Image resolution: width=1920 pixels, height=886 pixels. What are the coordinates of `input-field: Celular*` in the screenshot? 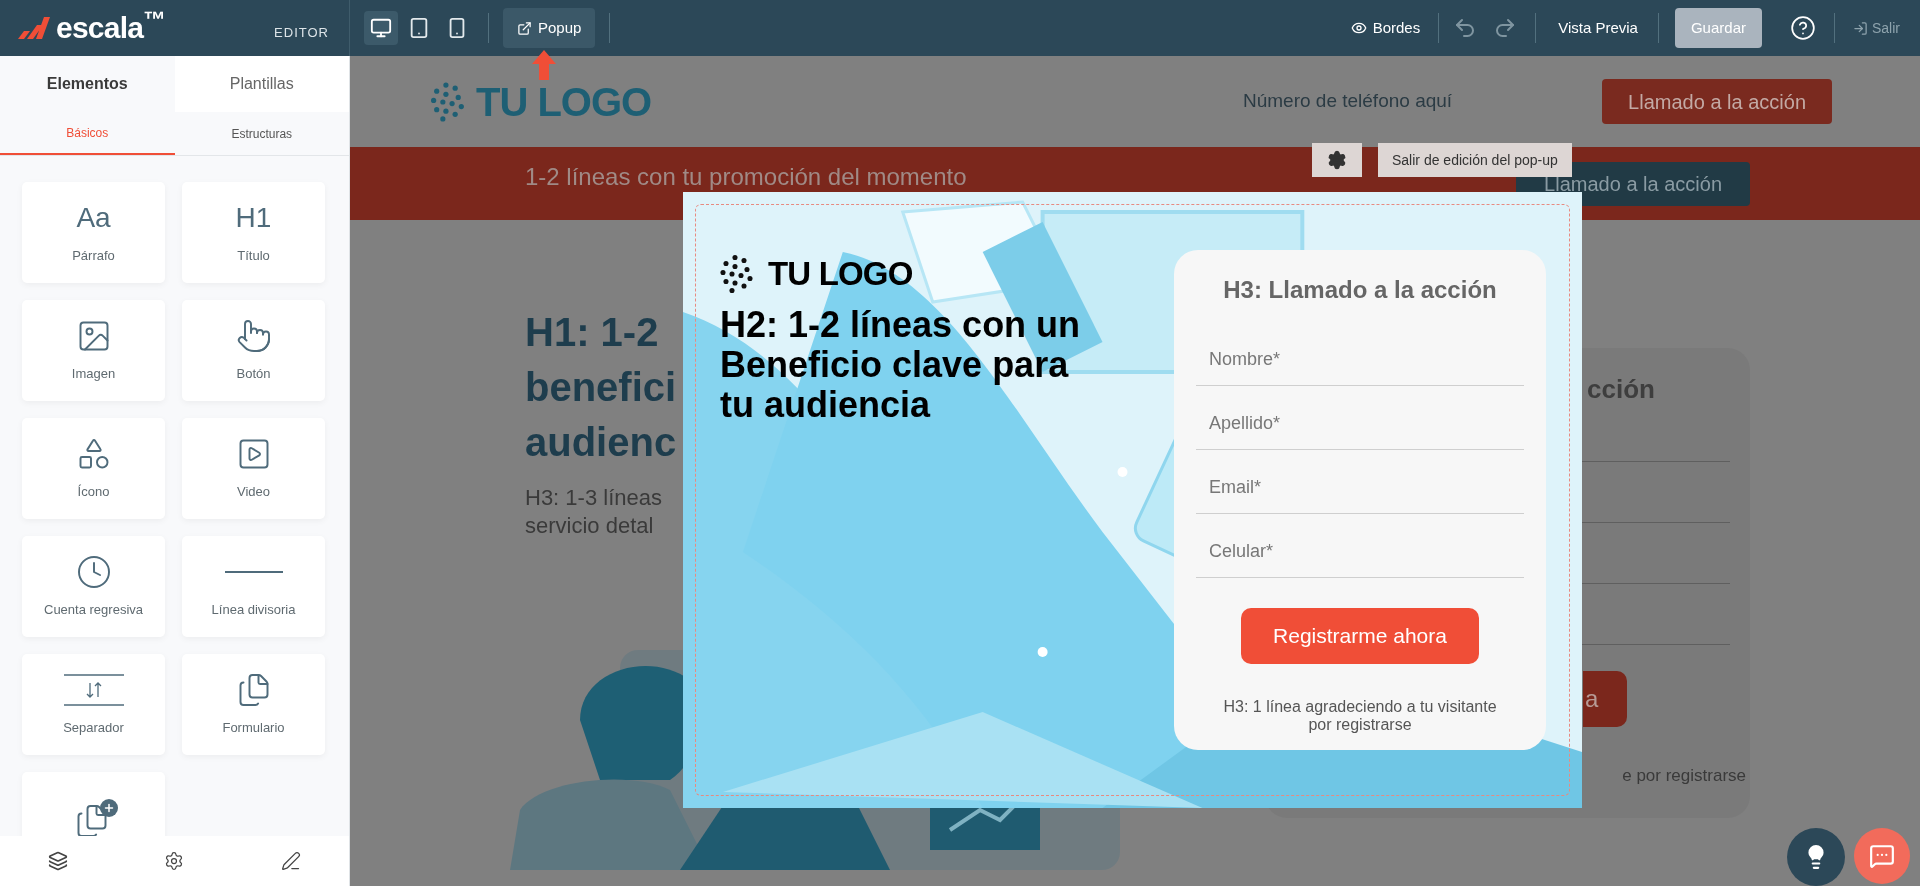 It's located at (1360, 546).